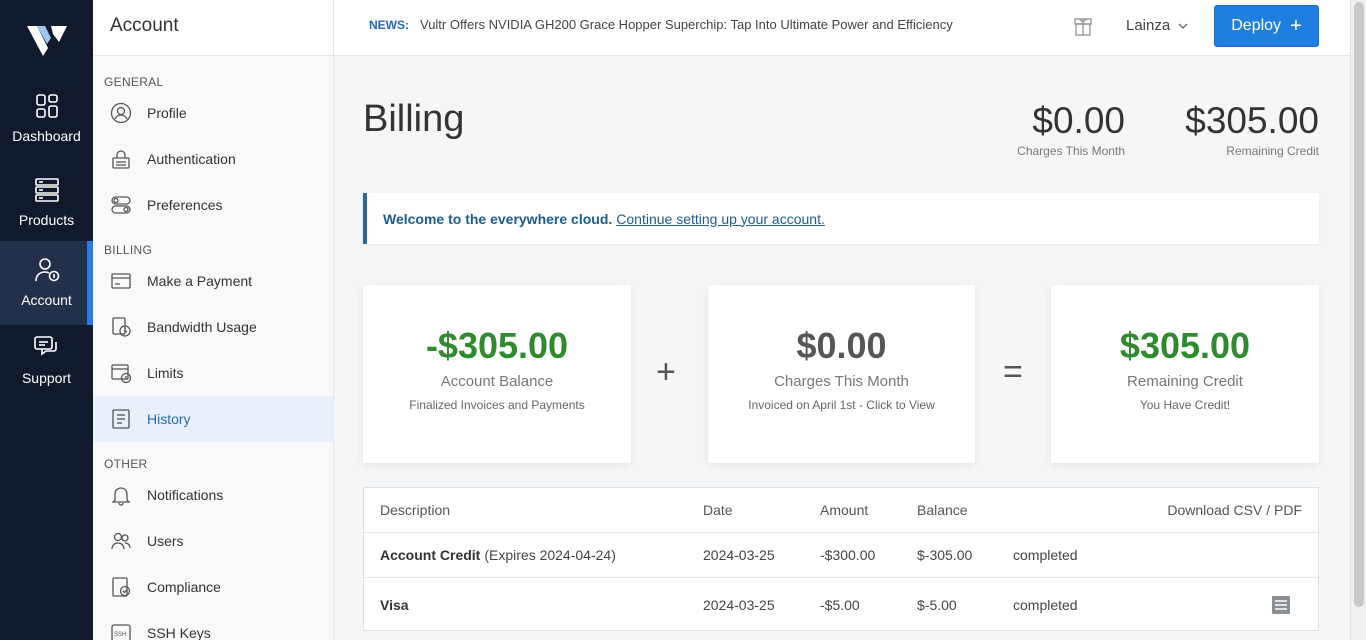  Describe the element at coordinates (213, 541) in the screenshot. I see `sidebar-item-users: Users` at that location.